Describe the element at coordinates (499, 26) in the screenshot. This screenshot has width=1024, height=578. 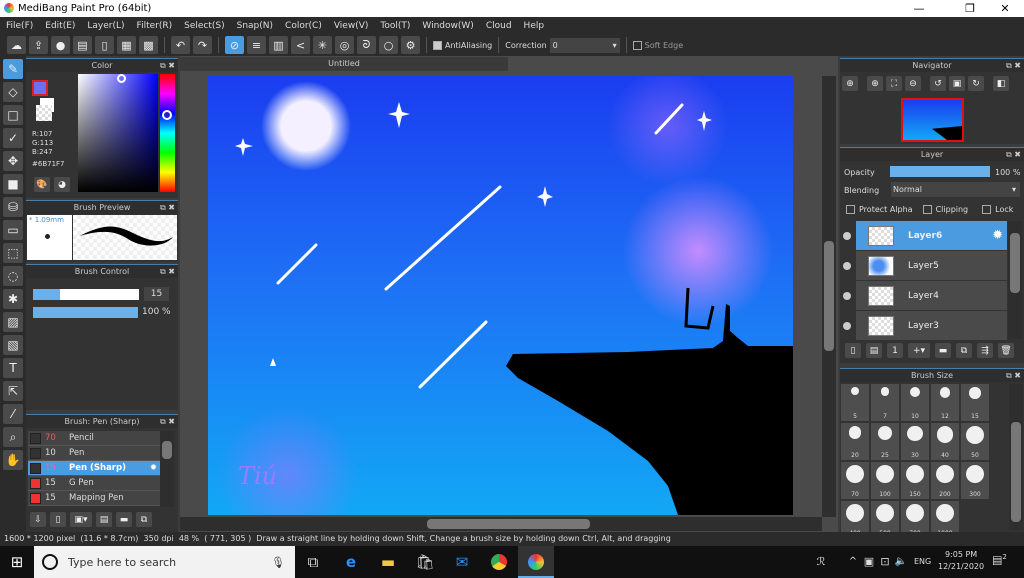
I see `menu-cloud: Cloud` at that location.